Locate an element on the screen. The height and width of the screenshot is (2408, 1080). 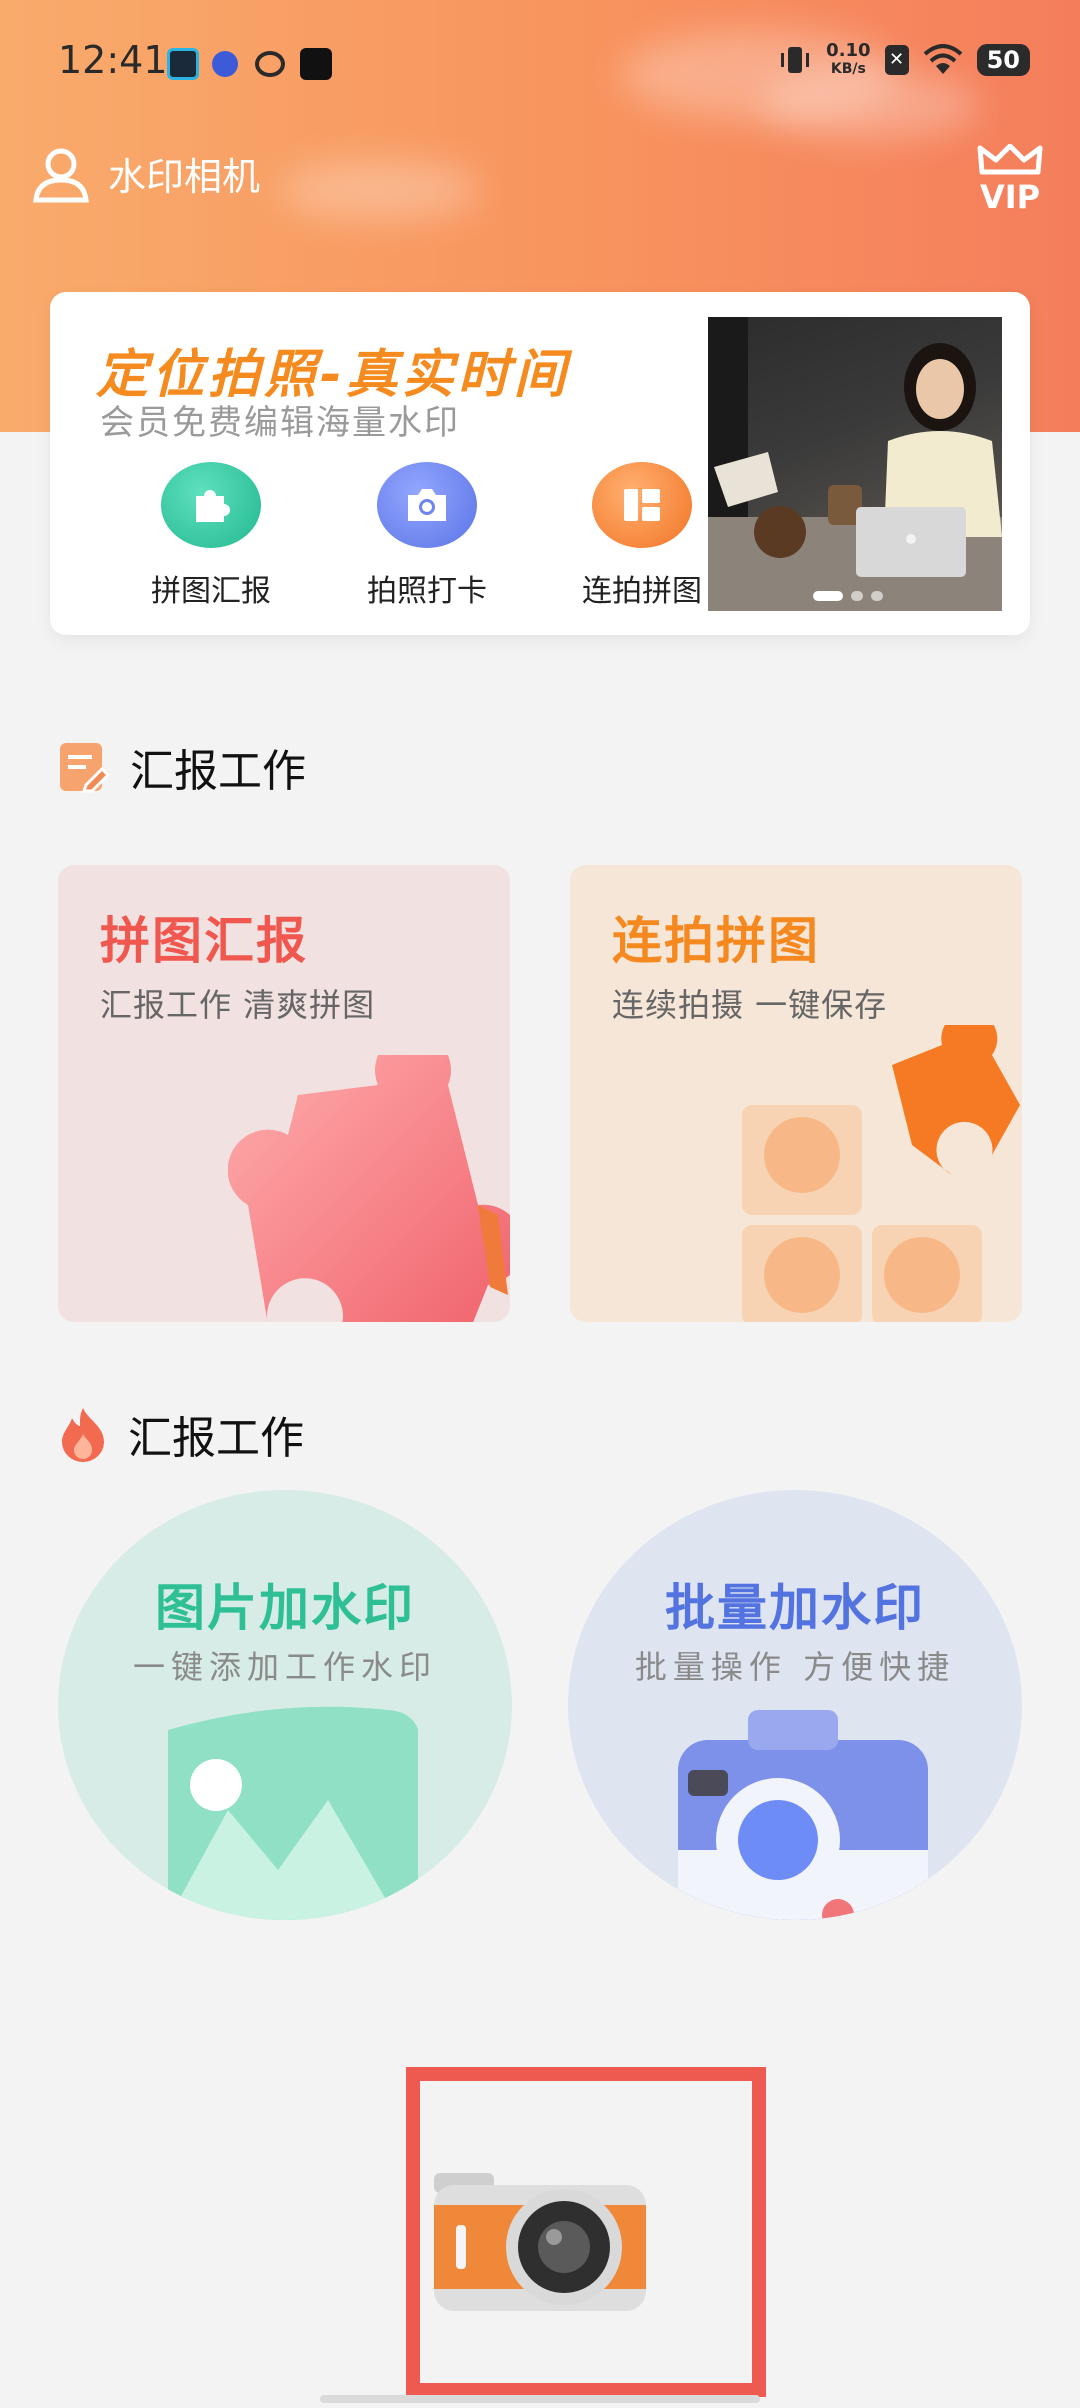
crown-icon is located at coordinates (1010, 159).